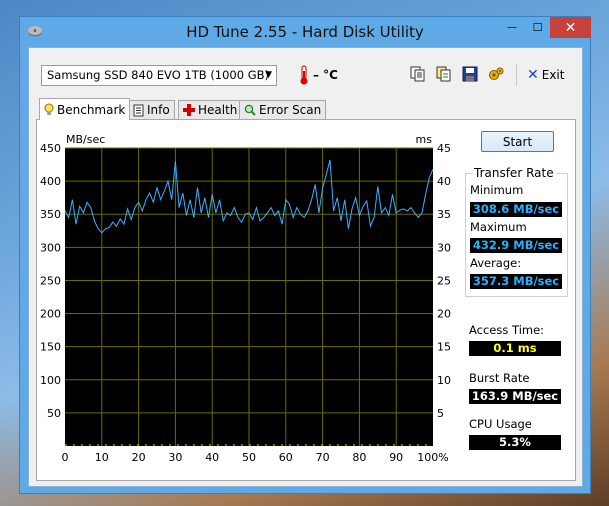 This screenshot has width=609, height=506. I want to click on health-cross-icon, so click(189, 110).